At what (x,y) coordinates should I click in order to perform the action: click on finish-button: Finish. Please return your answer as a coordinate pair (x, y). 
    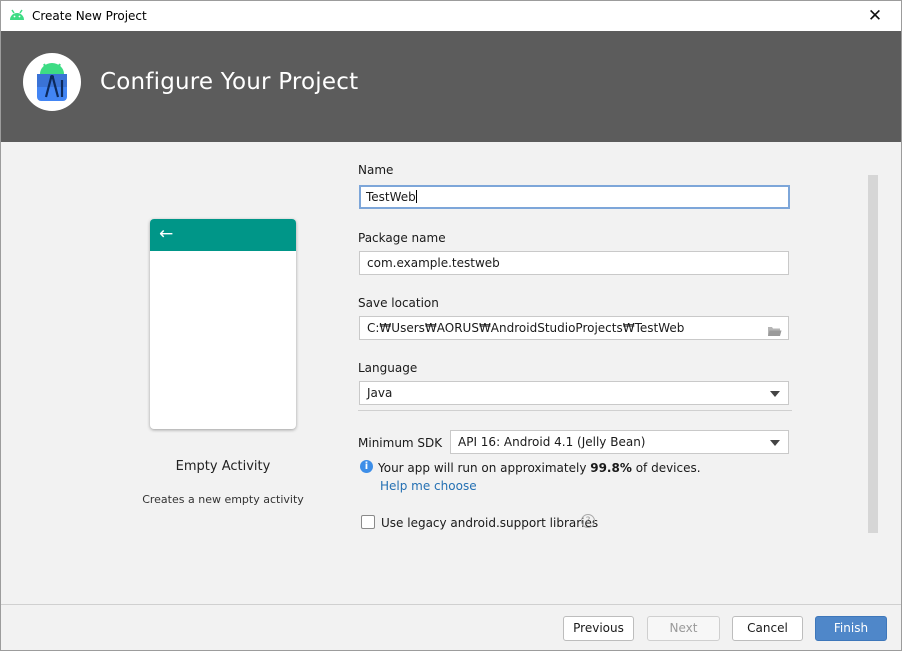
    Looking at the image, I should click on (851, 628).